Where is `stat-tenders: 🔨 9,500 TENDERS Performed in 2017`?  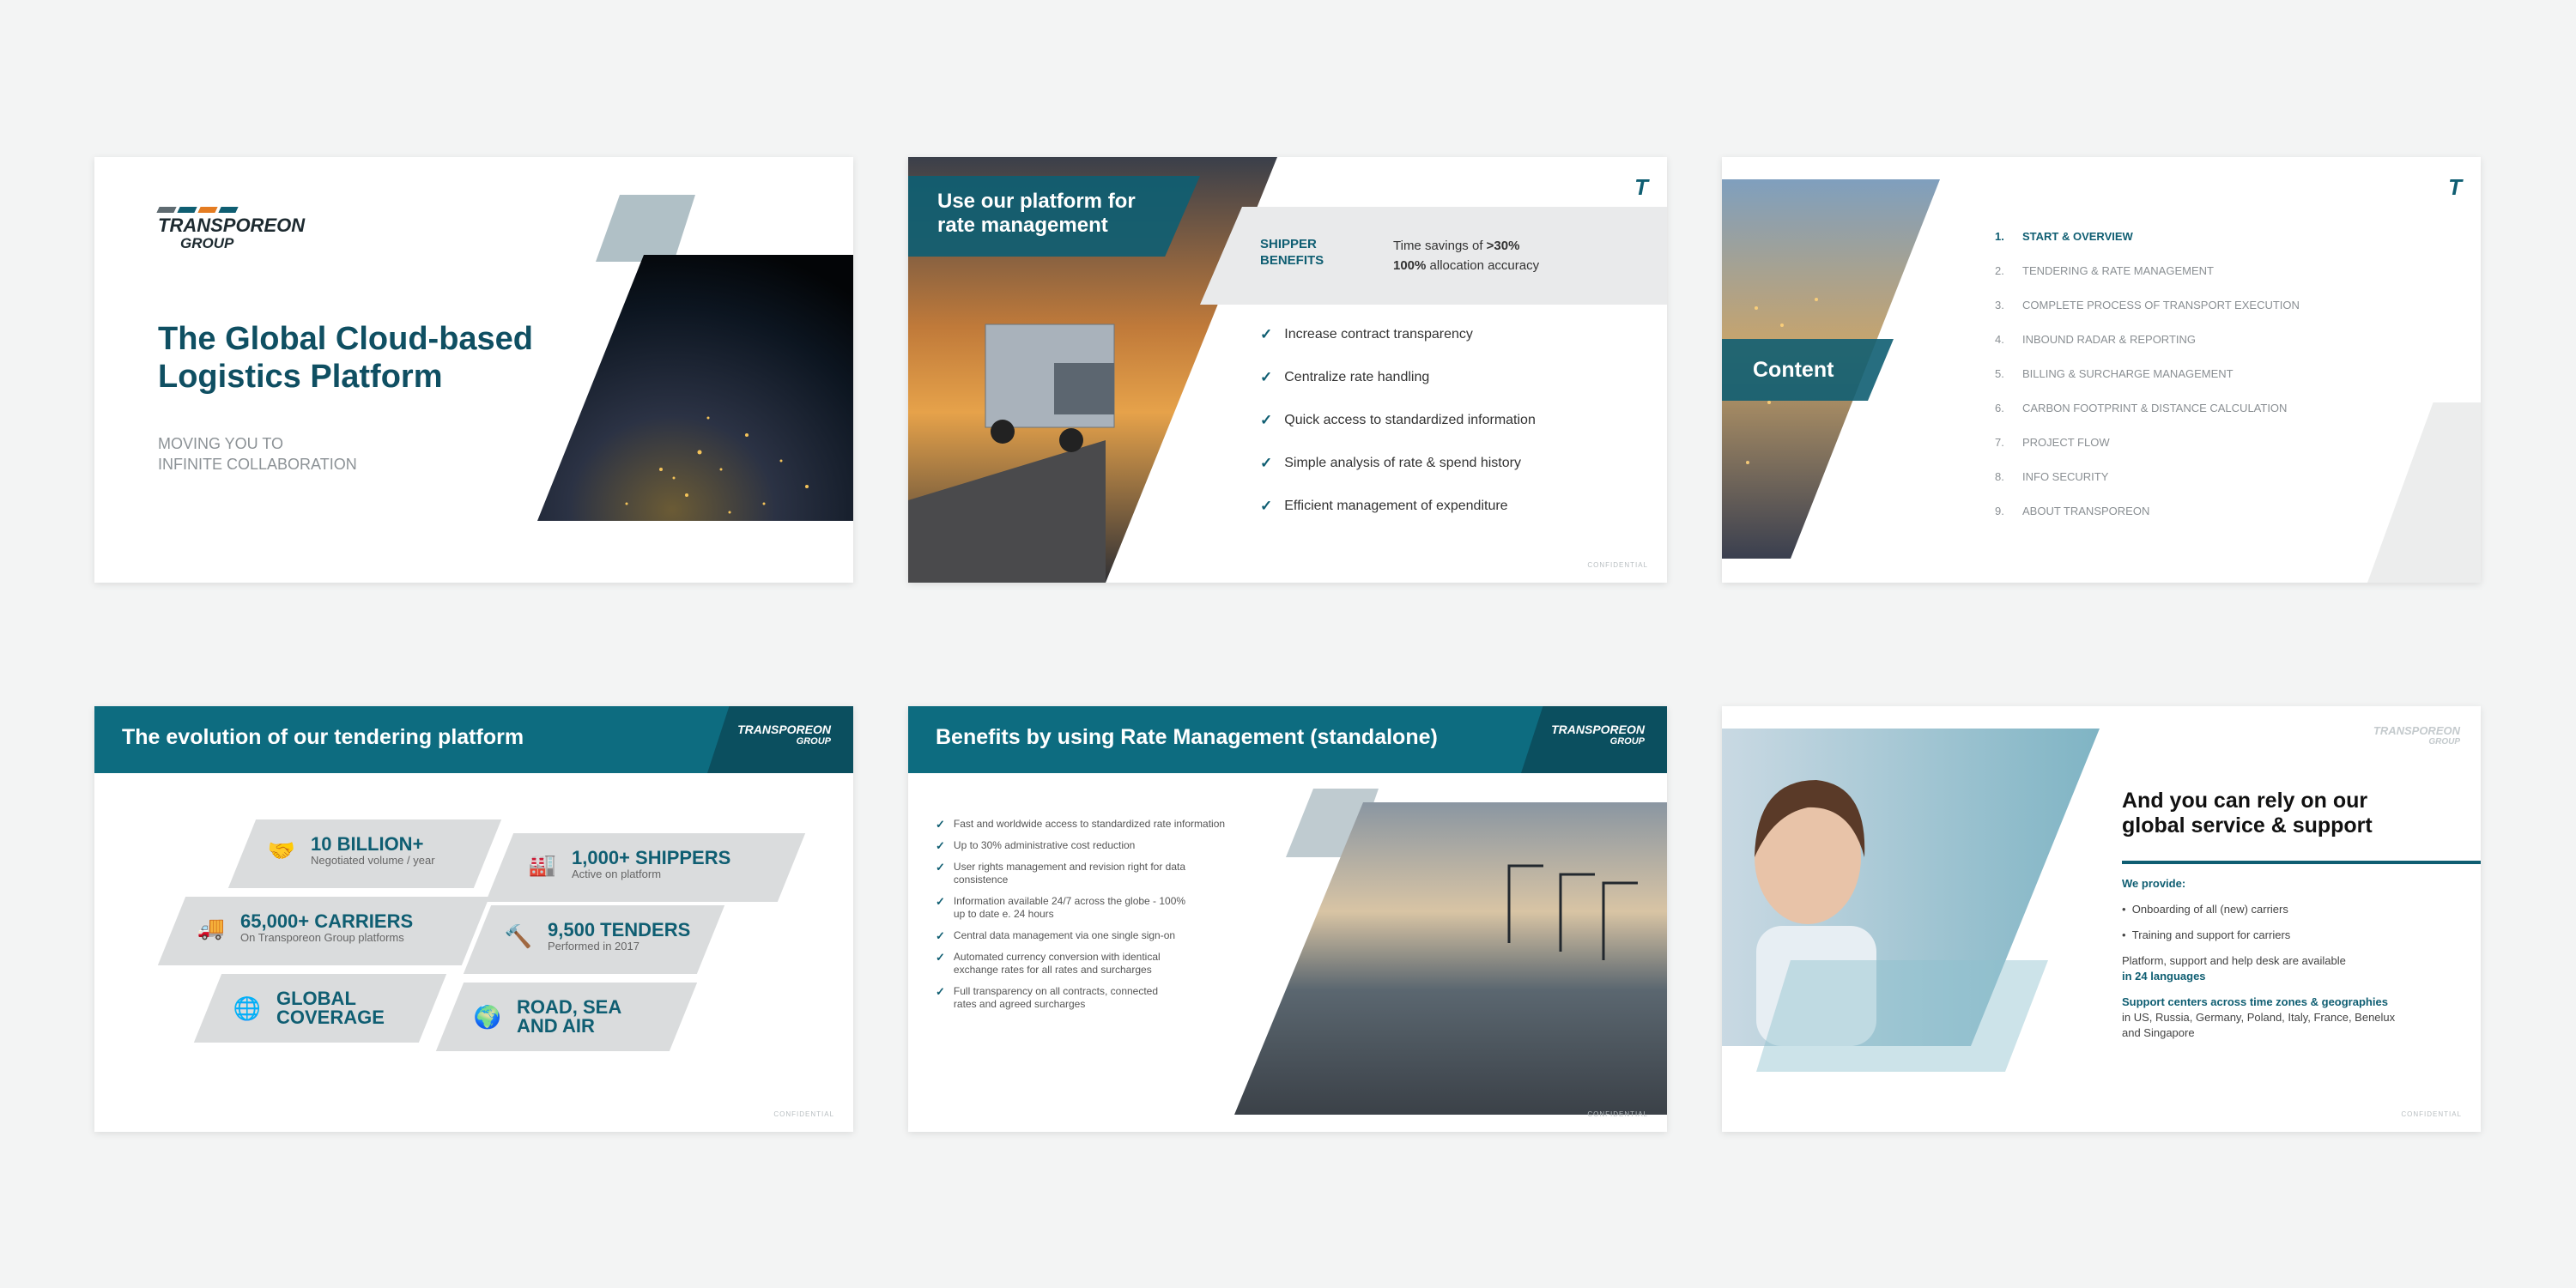
stat-tenders: 🔨 9,500 TENDERS Performed in 2017 is located at coordinates (597, 936).